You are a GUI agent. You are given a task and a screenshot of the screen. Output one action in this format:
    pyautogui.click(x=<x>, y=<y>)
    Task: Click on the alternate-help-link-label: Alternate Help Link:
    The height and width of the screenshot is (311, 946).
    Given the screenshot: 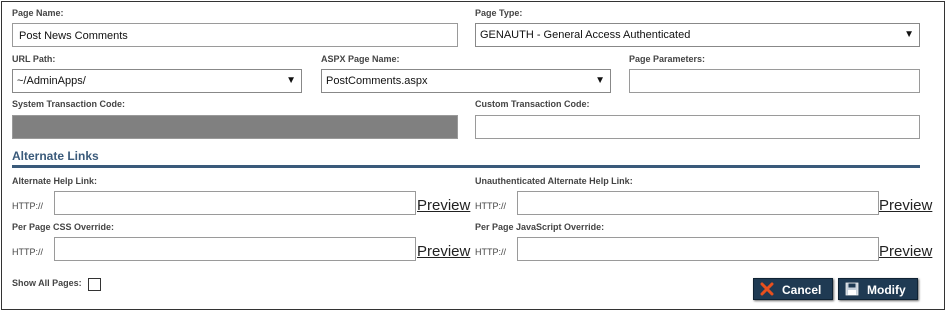 What is the action you would take?
    pyautogui.click(x=55, y=181)
    